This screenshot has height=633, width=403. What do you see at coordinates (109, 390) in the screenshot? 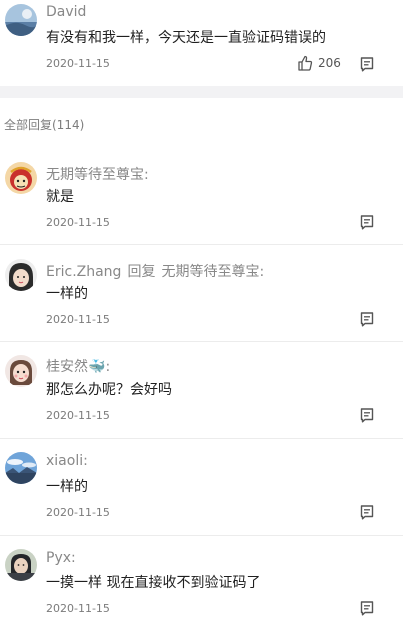
I see `comment-text: 那怎么办呢？会好吗` at bounding box center [109, 390].